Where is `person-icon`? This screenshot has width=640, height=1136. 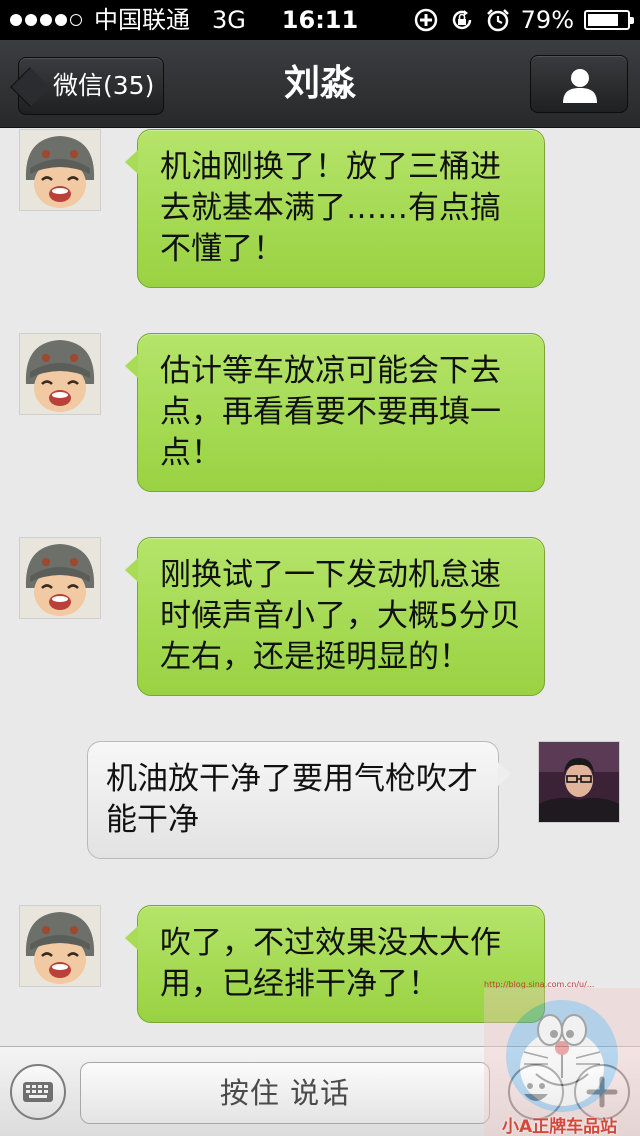 person-icon is located at coordinates (580, 86).